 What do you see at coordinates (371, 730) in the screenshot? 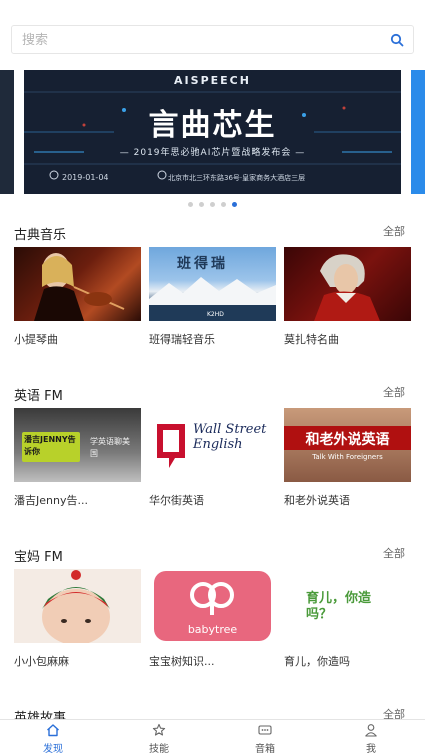
I see `user-icon` at bounding box center [371, 730].